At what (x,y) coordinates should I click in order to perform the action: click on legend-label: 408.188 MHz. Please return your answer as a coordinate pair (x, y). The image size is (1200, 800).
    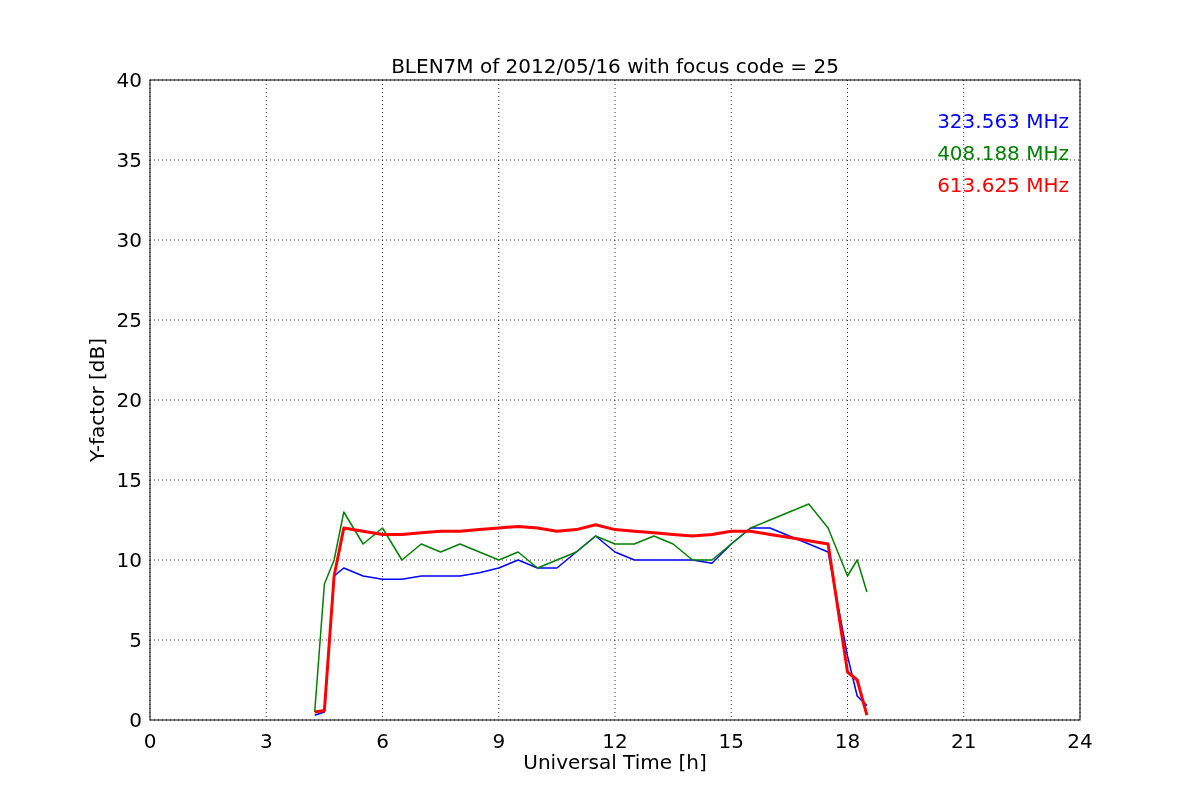
    Looking at the image, I should click on (1003, 153).